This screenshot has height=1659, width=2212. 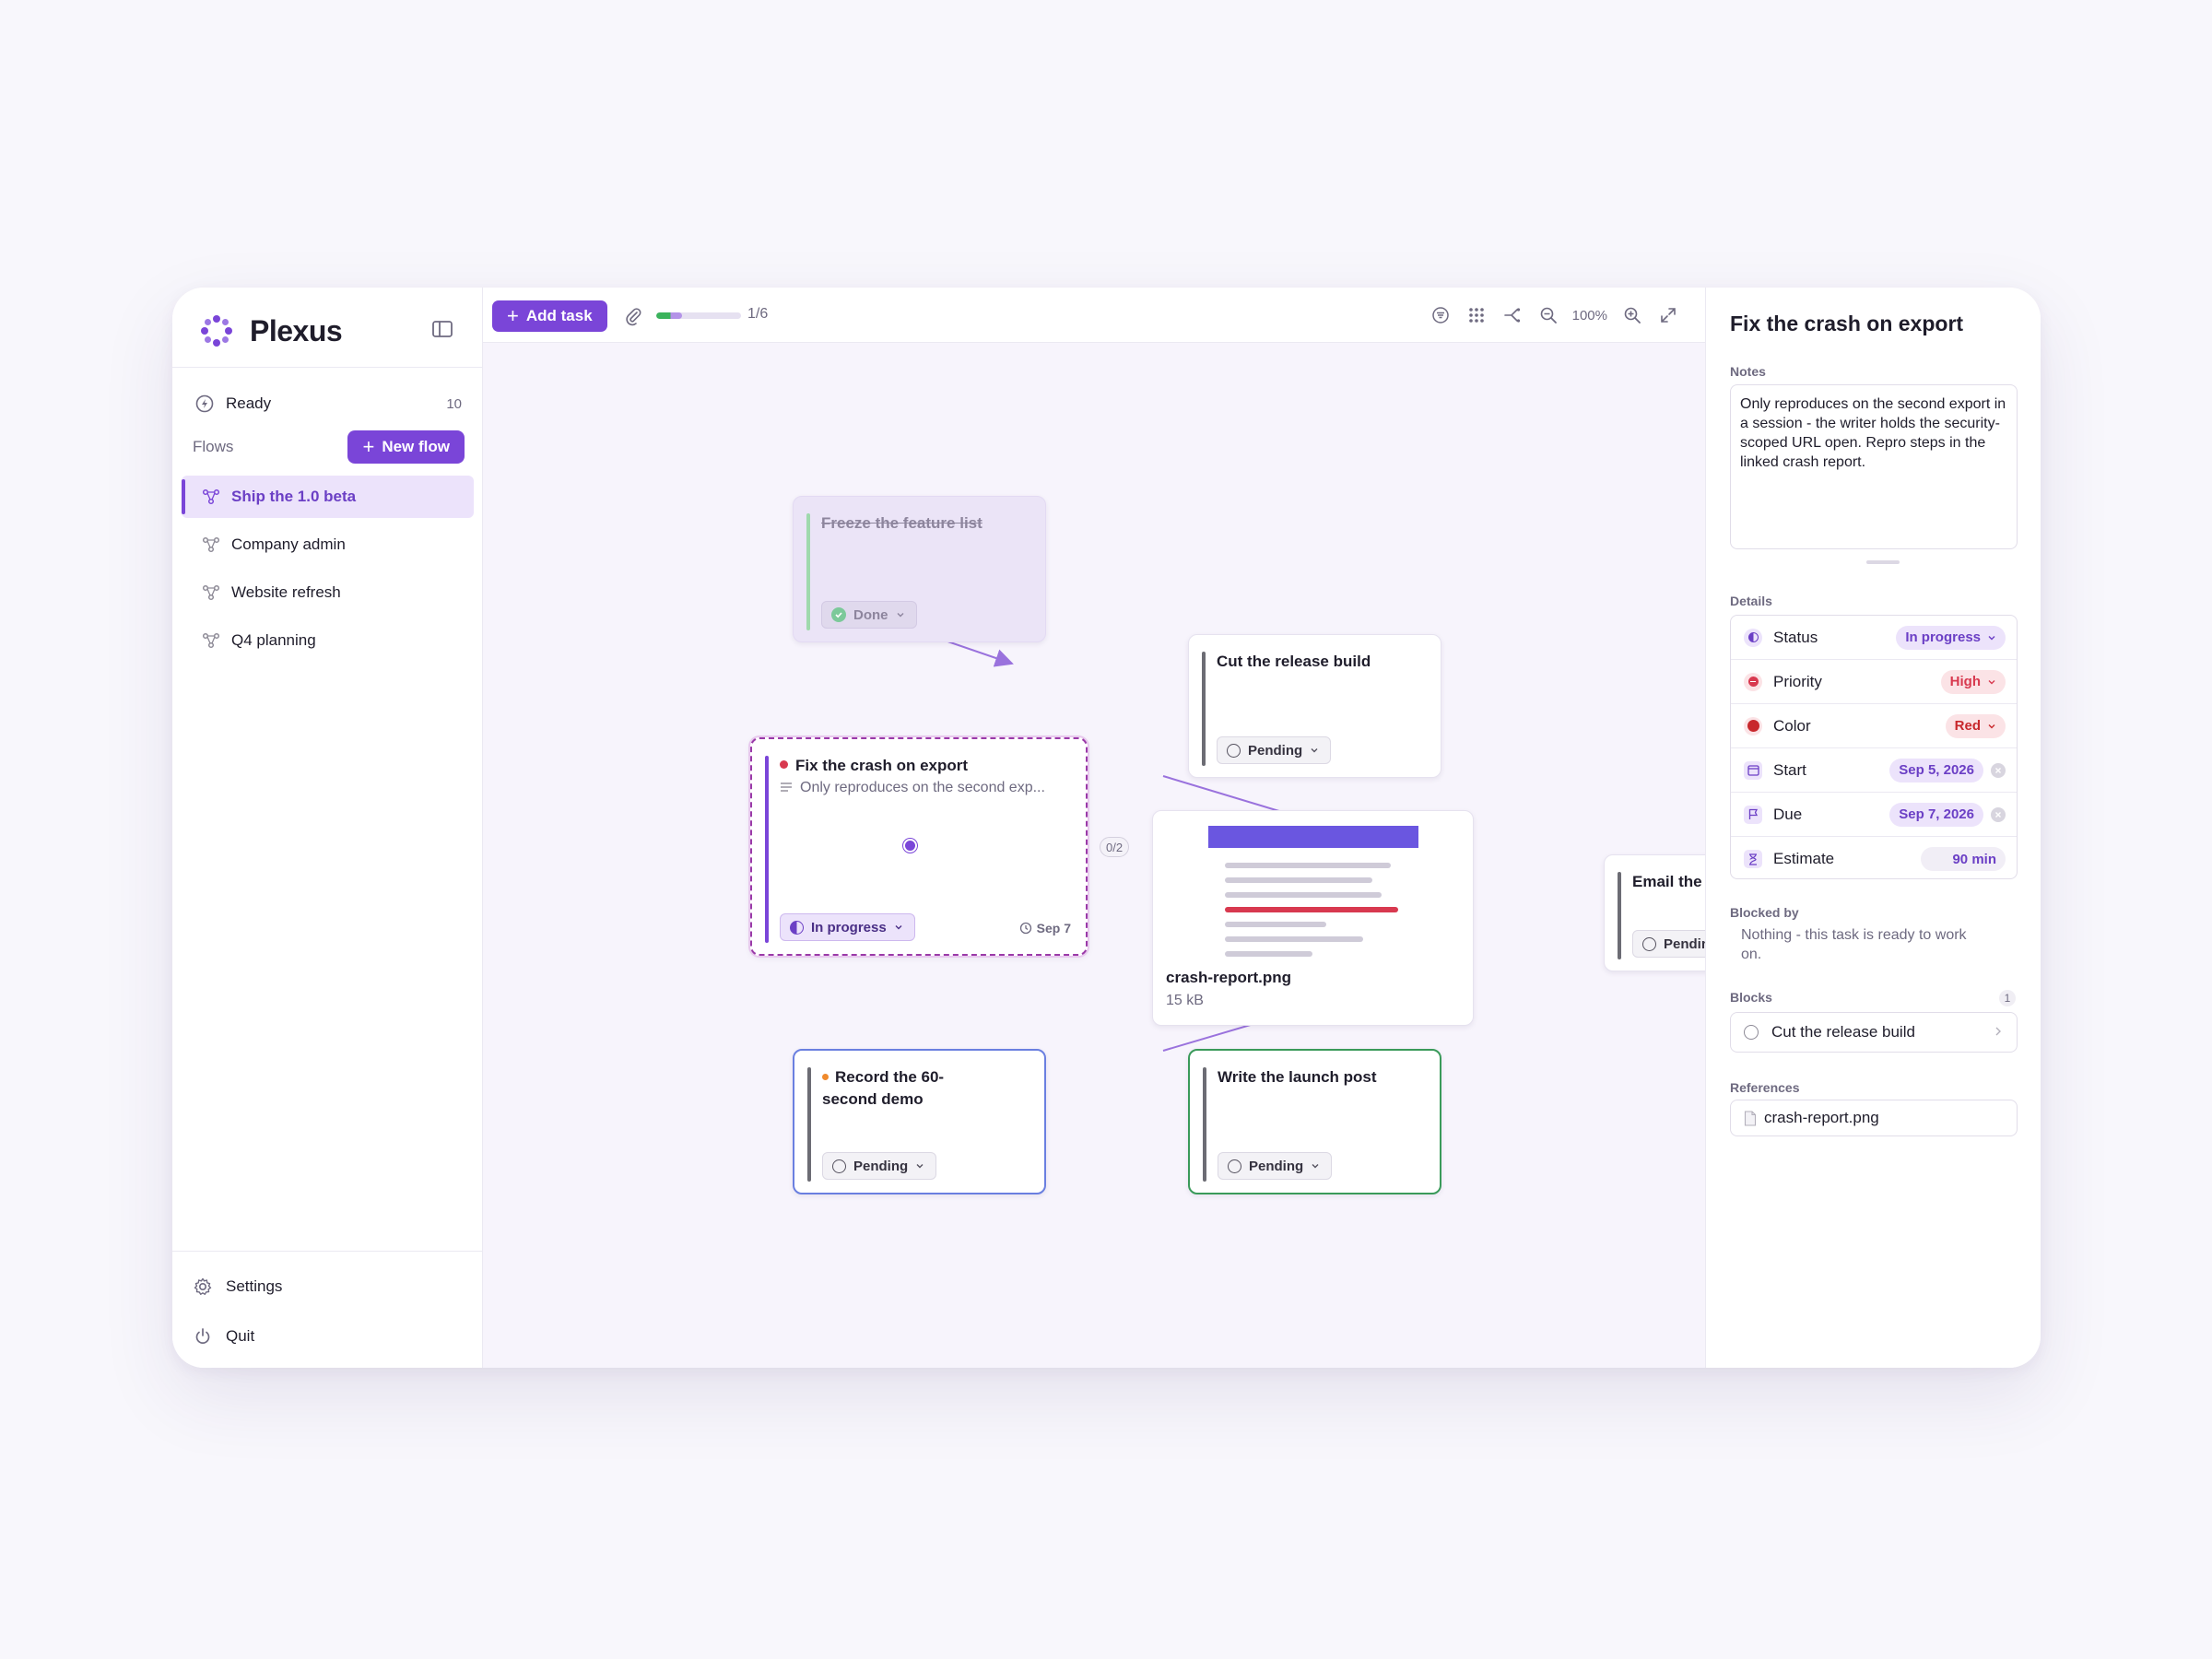 I want to click on status-label: Pending, so click(x=881, y=1166).